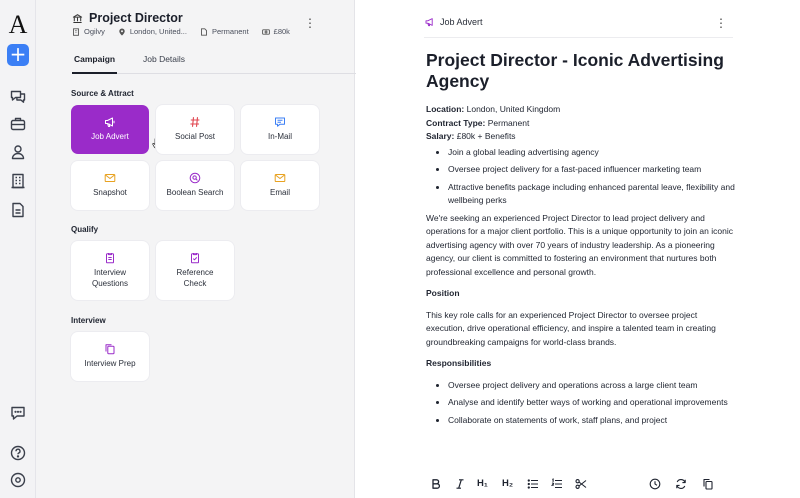 This screenshot has width=800, height=498. I want to click on heading1-button: H₁, so click(482, 484).